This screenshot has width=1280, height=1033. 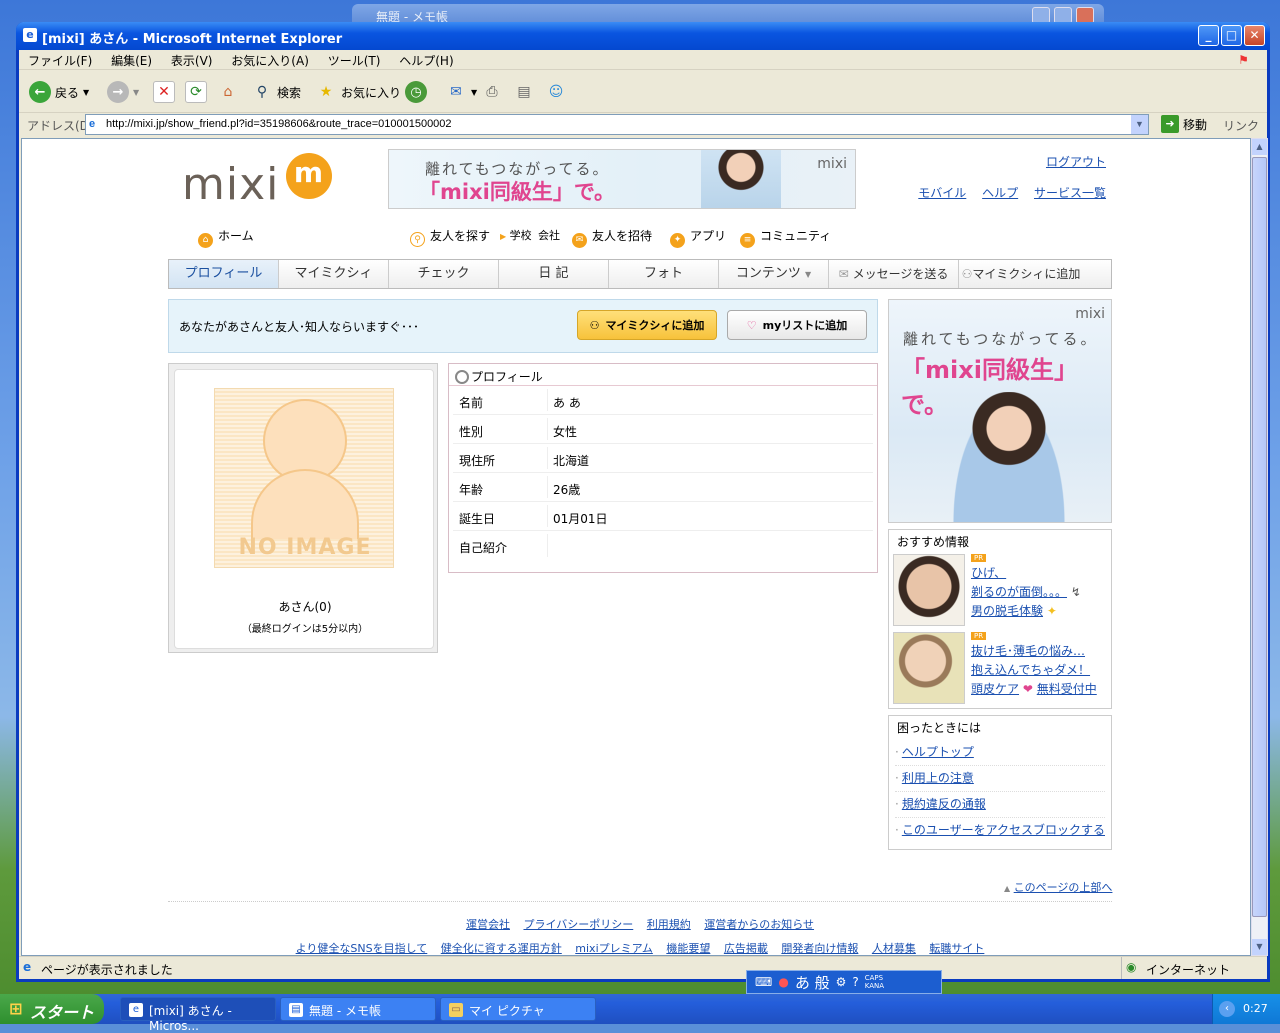 I want to click on nav-home: ⌂ ホーム, so click(x=226, y=237).